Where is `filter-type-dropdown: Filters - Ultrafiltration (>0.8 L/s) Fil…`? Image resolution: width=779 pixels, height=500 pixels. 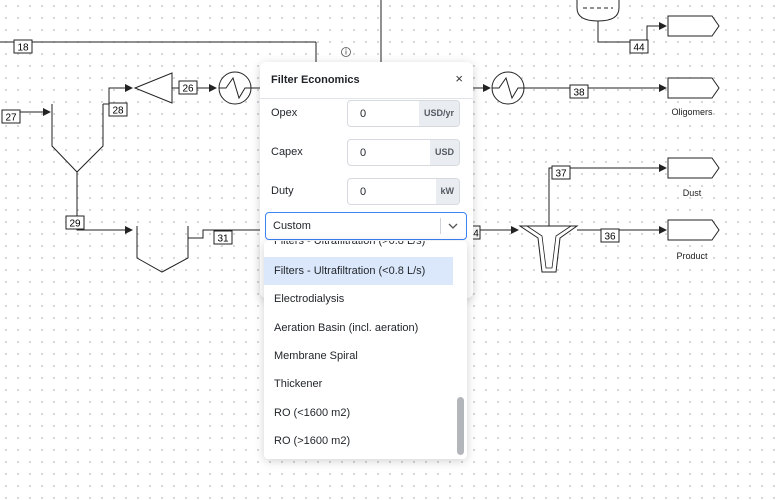 filter-type-dropdown: Filters - Ultrafiltration (>0.8 L/s) Fil… is located at coordinates (365, 350).